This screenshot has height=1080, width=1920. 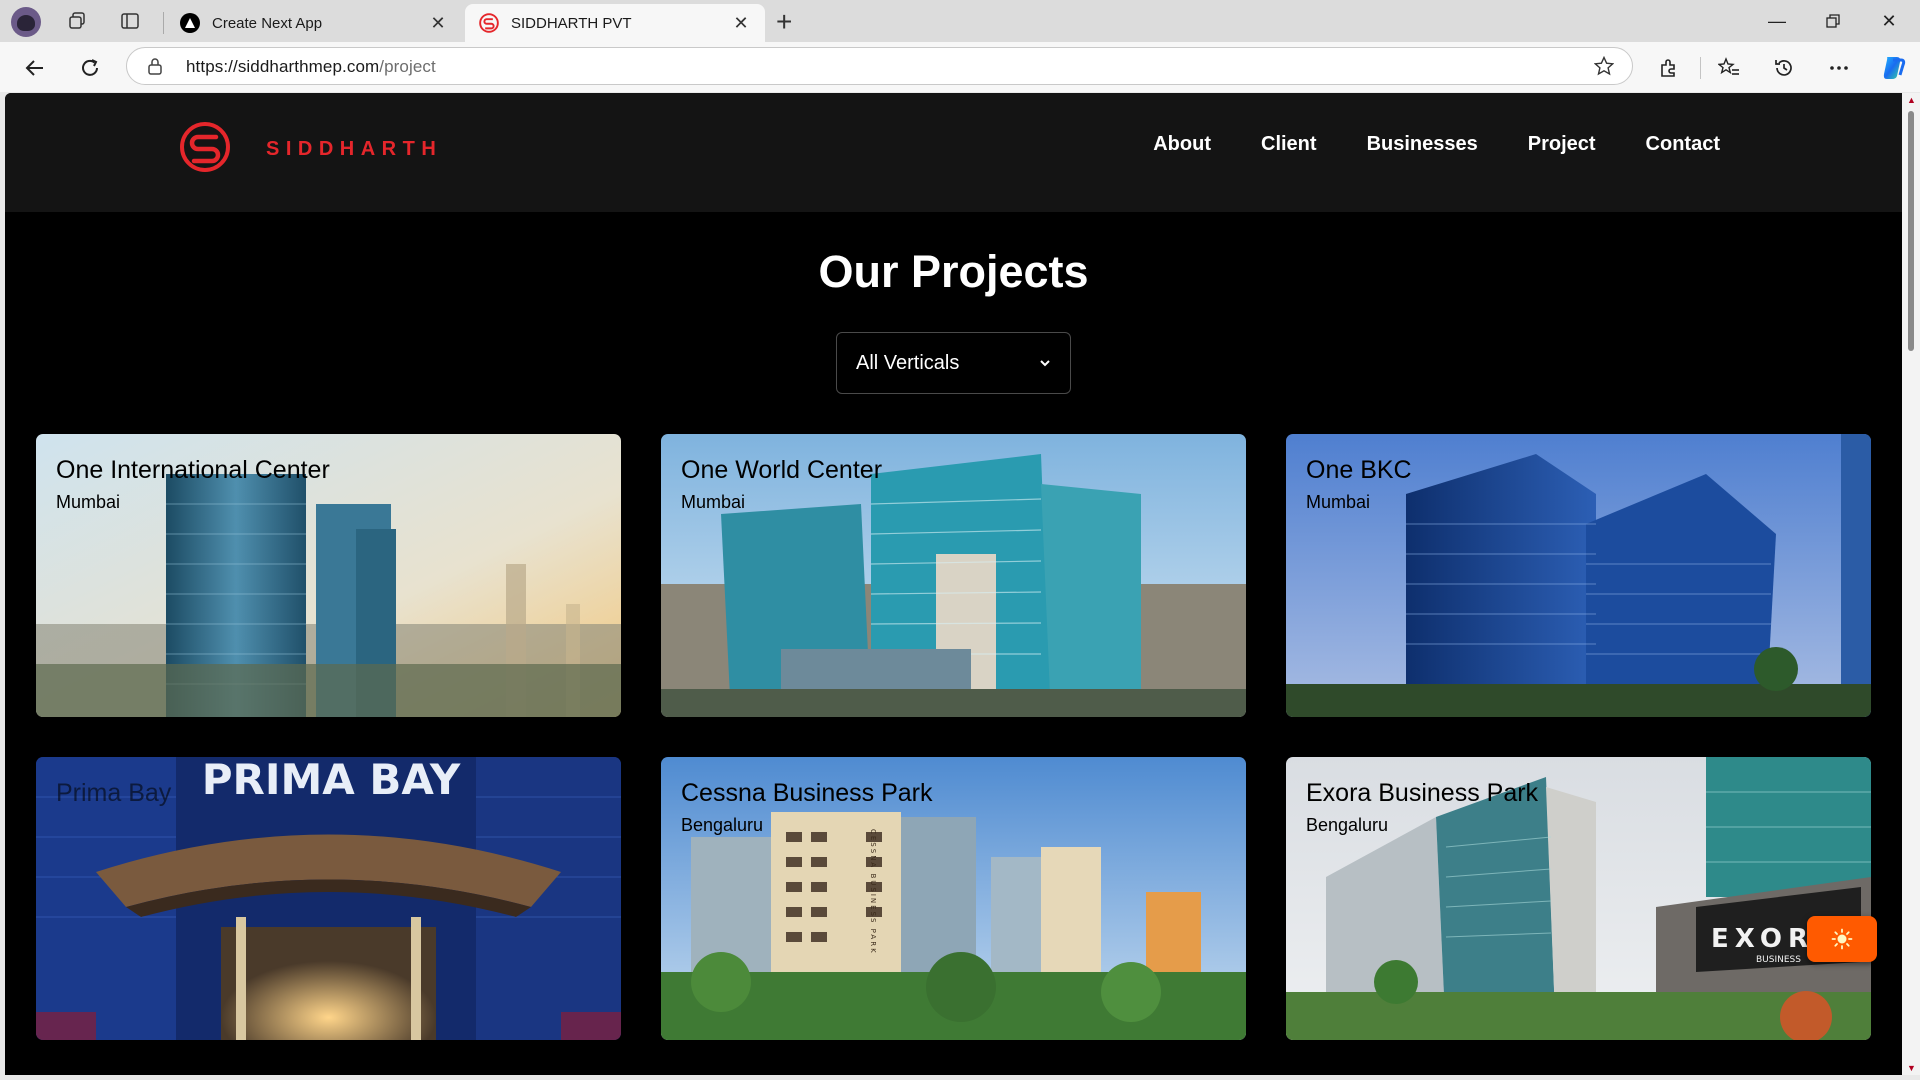 What do you see at coordinates (35, 68) in the screenshot?
I see `back-icon` at bounding box center [35, 68].